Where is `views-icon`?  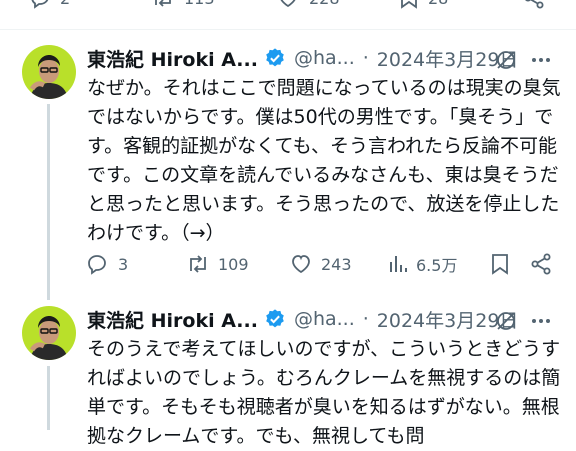
views-icon is located at coordinates (398, 264).